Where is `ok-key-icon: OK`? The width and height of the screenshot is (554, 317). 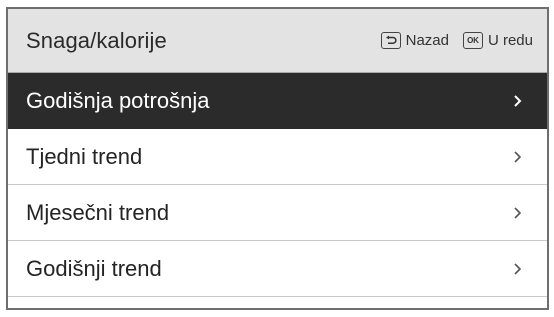 ok-key-icon: OK is located at coordinates (472, 40).